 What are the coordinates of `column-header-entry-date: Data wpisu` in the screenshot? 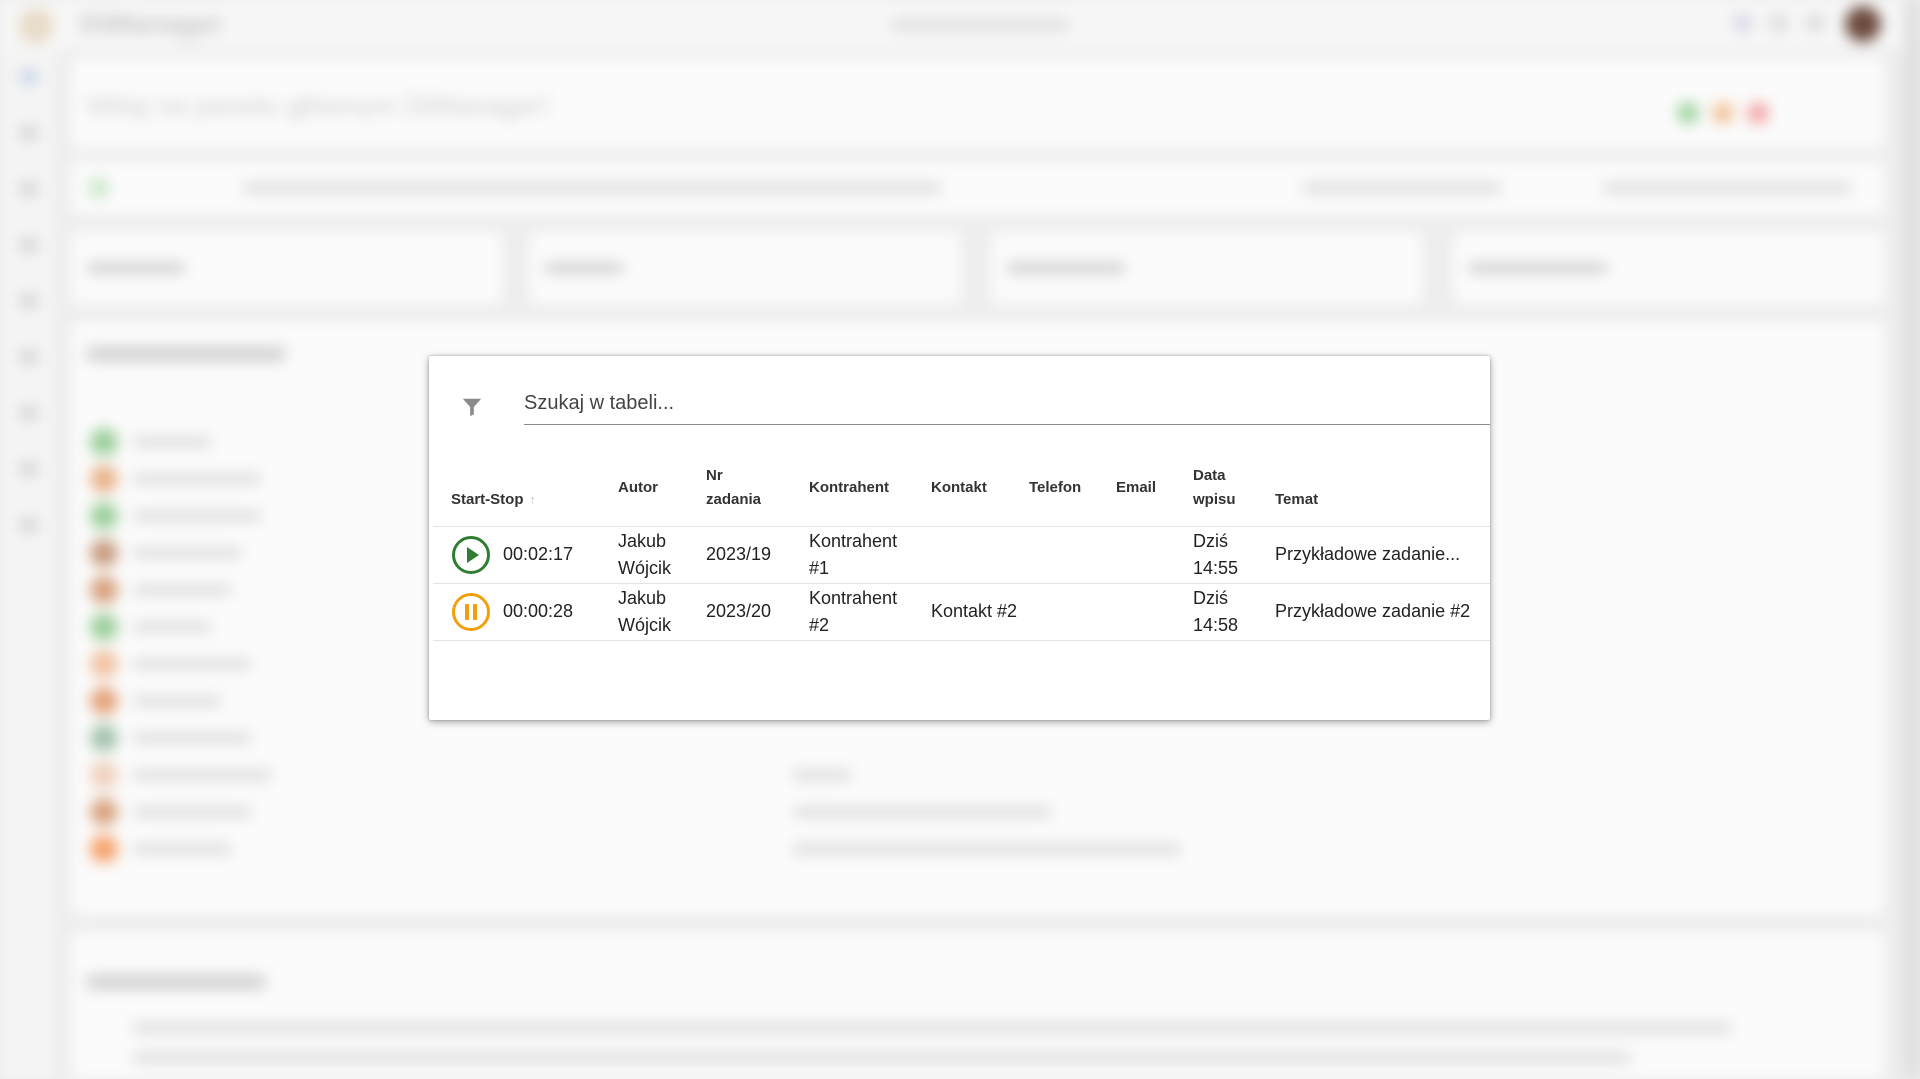 It's located at (1234, 491).